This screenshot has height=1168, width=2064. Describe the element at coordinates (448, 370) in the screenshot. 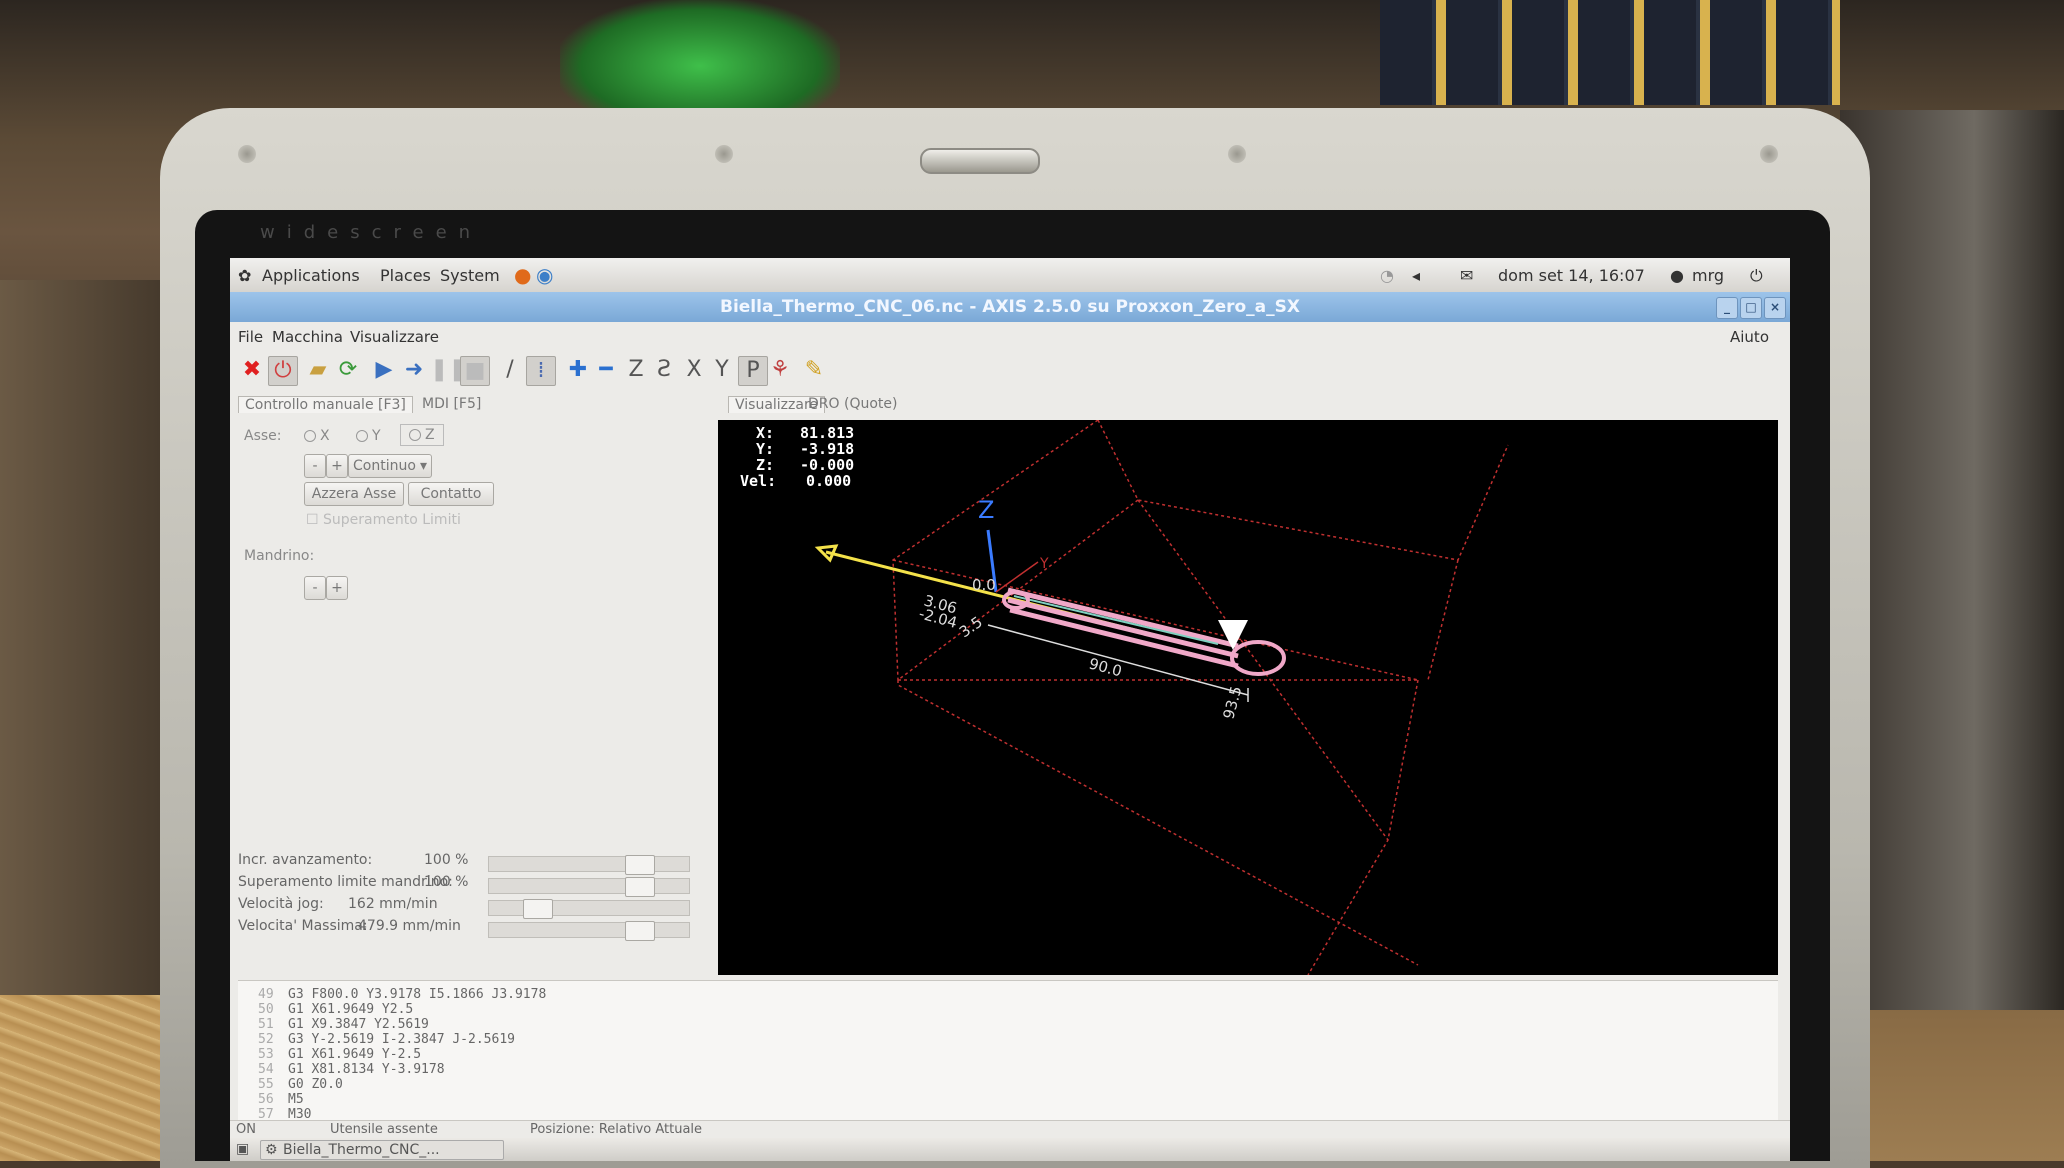

I see `pause-icon: ❚❚` at that location.